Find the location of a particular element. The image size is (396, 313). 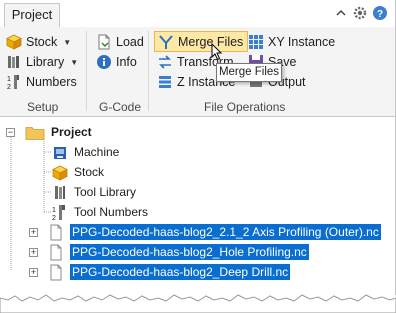

library-button-label: Library is located at coordinates (45, 62).